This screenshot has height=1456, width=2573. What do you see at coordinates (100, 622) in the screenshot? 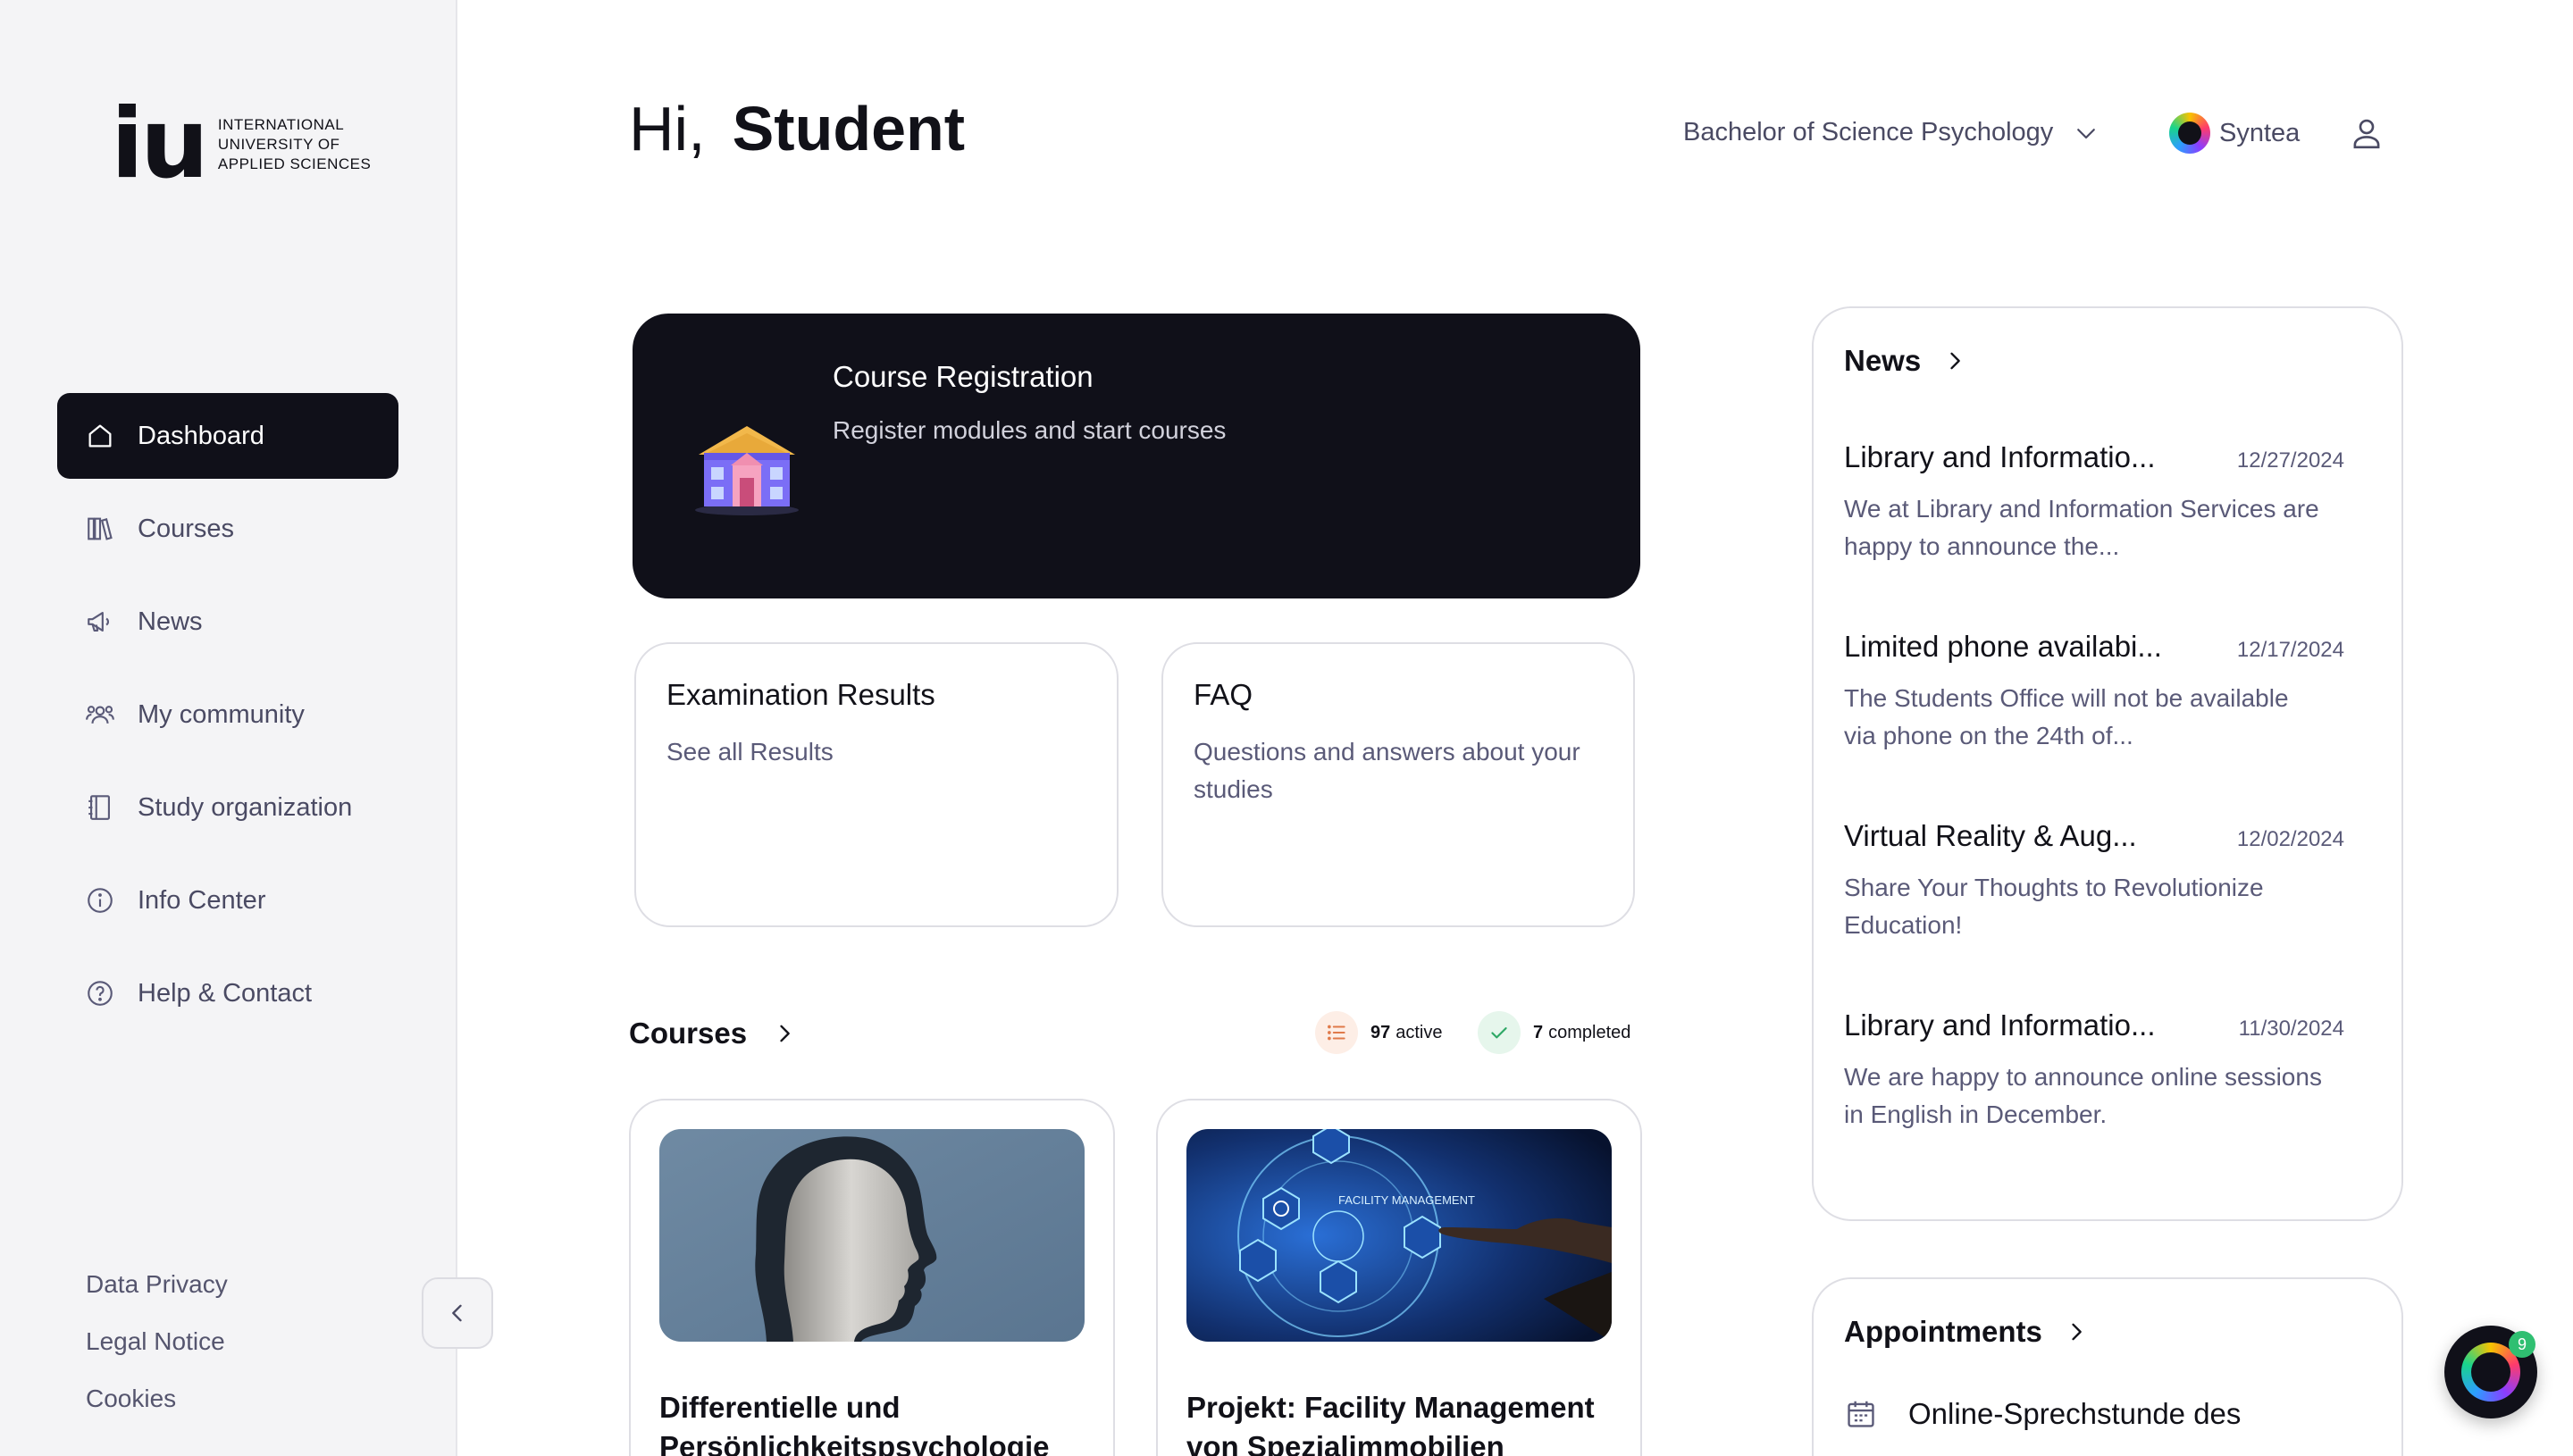
I see `megaphone-icon` at bounding box center [100, 622].